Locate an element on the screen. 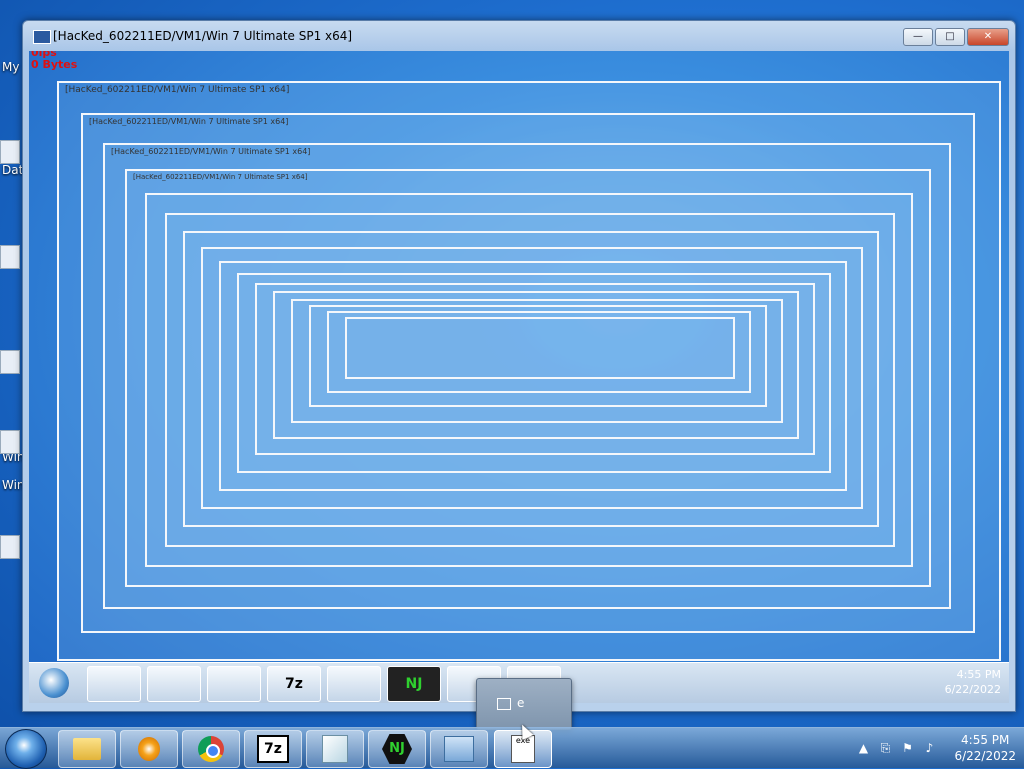 Image resolution: width=1024 pixels, height=769 pixels. njrat-icon: NJ is located at coordinates (397, 749).